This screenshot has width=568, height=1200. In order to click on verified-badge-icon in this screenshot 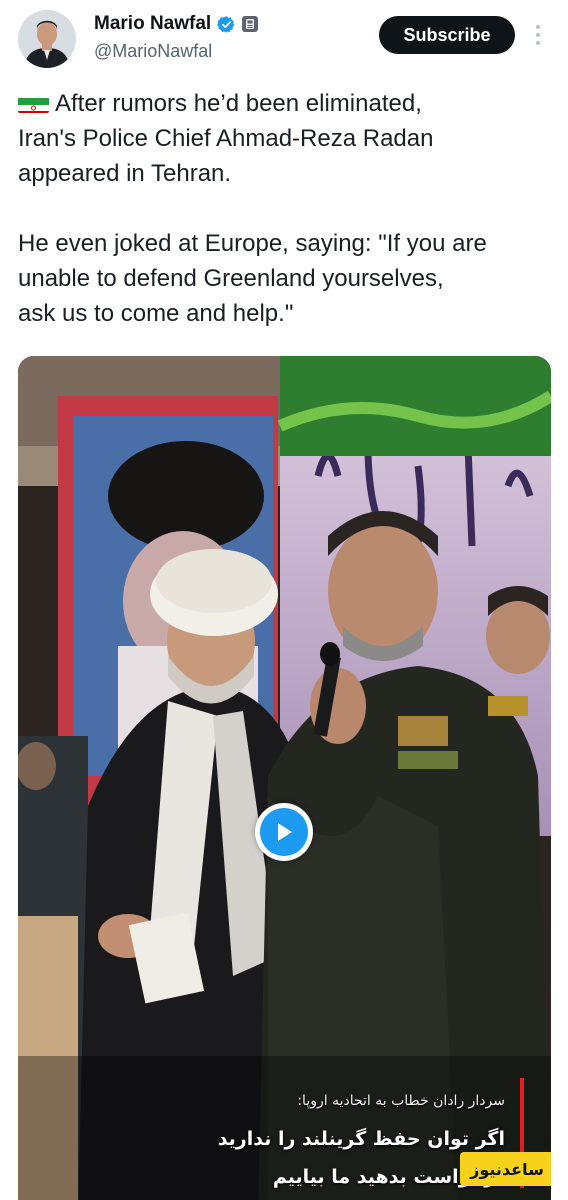, I will do `click(226, 24)`.